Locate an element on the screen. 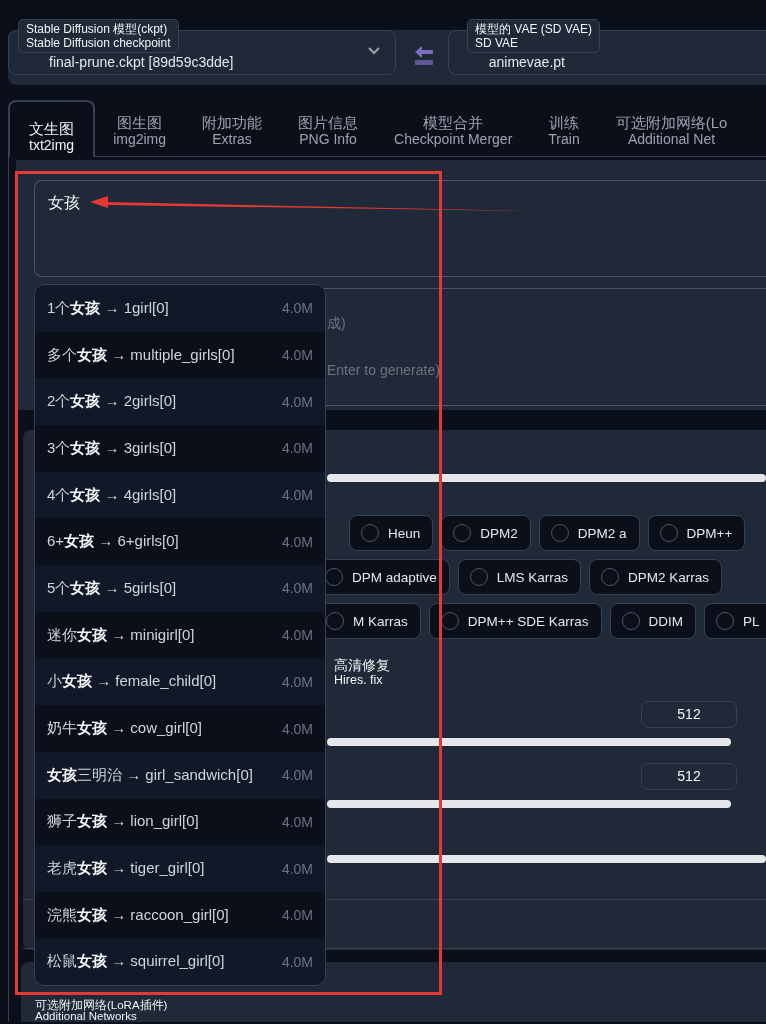 The height and width of the screenshot is (1024, 766). suggestion-item: 迷你女孩 → minigirl[0] 4.0M is located at coordinates (180, 635).